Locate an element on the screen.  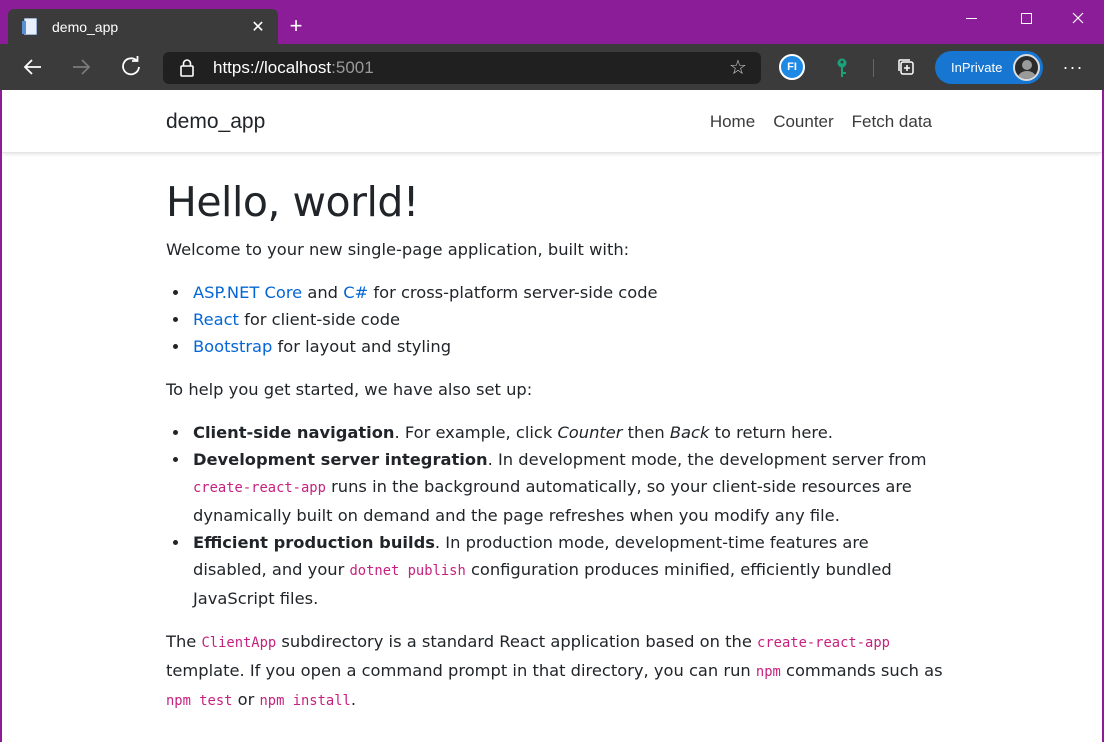
list-text: for cross-platform server-side code is located at coordinates (513, 292).